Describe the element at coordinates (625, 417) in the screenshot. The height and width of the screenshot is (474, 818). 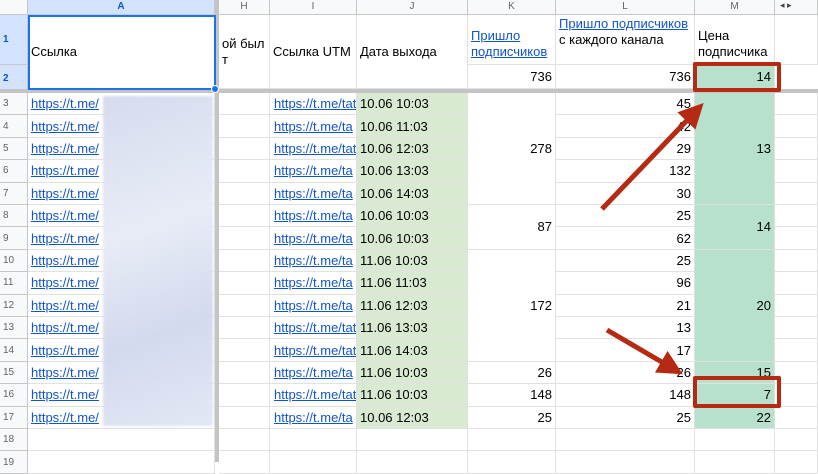
I see `channel-subscribers: 25` at that location.